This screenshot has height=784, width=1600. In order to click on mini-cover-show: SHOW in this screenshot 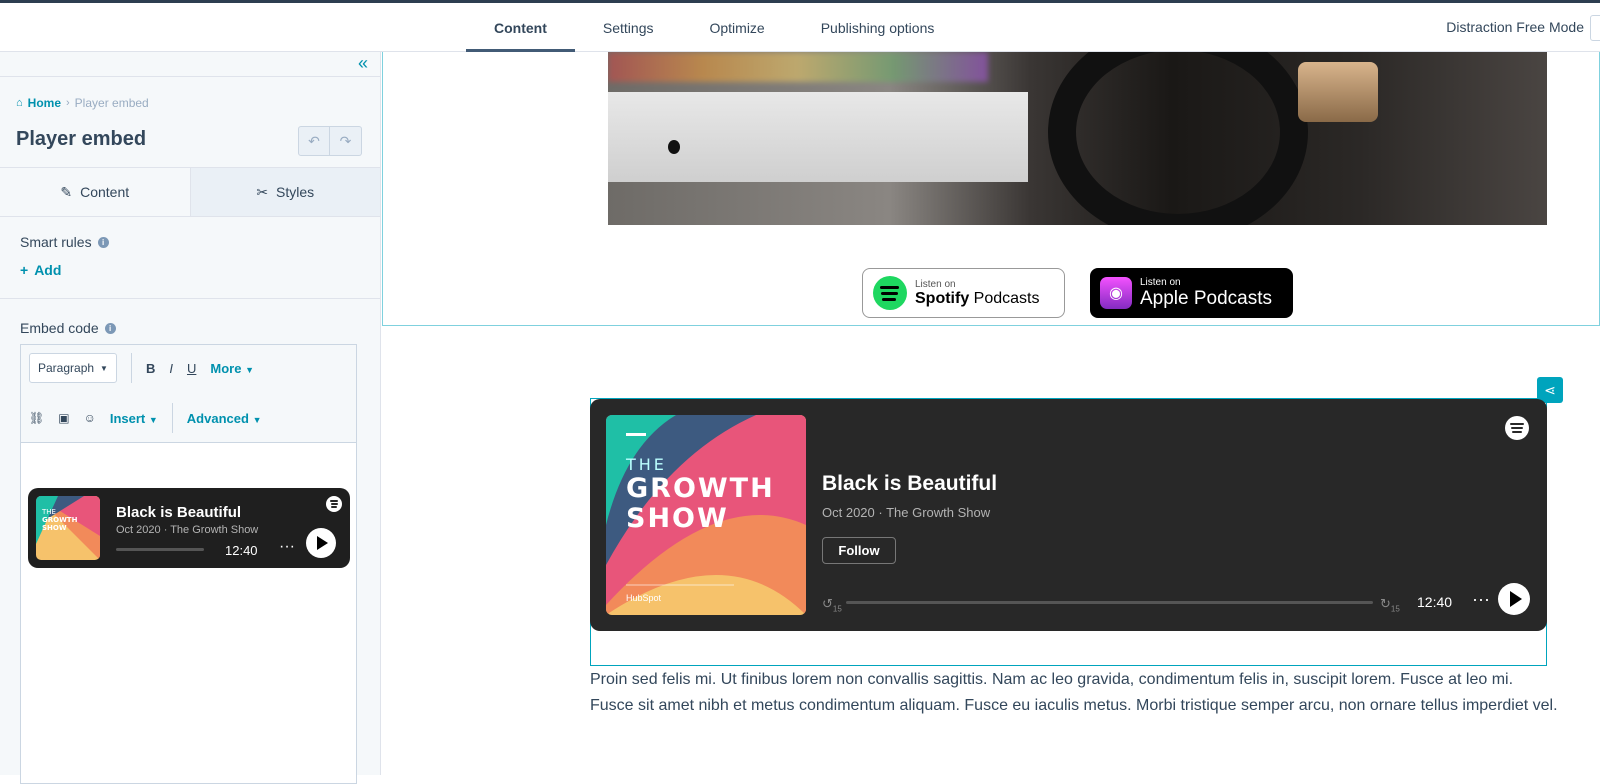, I will do `click(54, 528)`.